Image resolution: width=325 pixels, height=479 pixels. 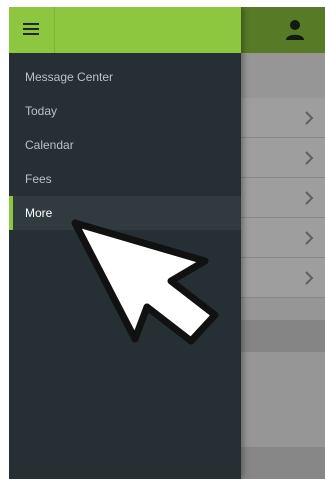 I want to click on nav-item-calendar: Calendar, so click(x=125, y=145).